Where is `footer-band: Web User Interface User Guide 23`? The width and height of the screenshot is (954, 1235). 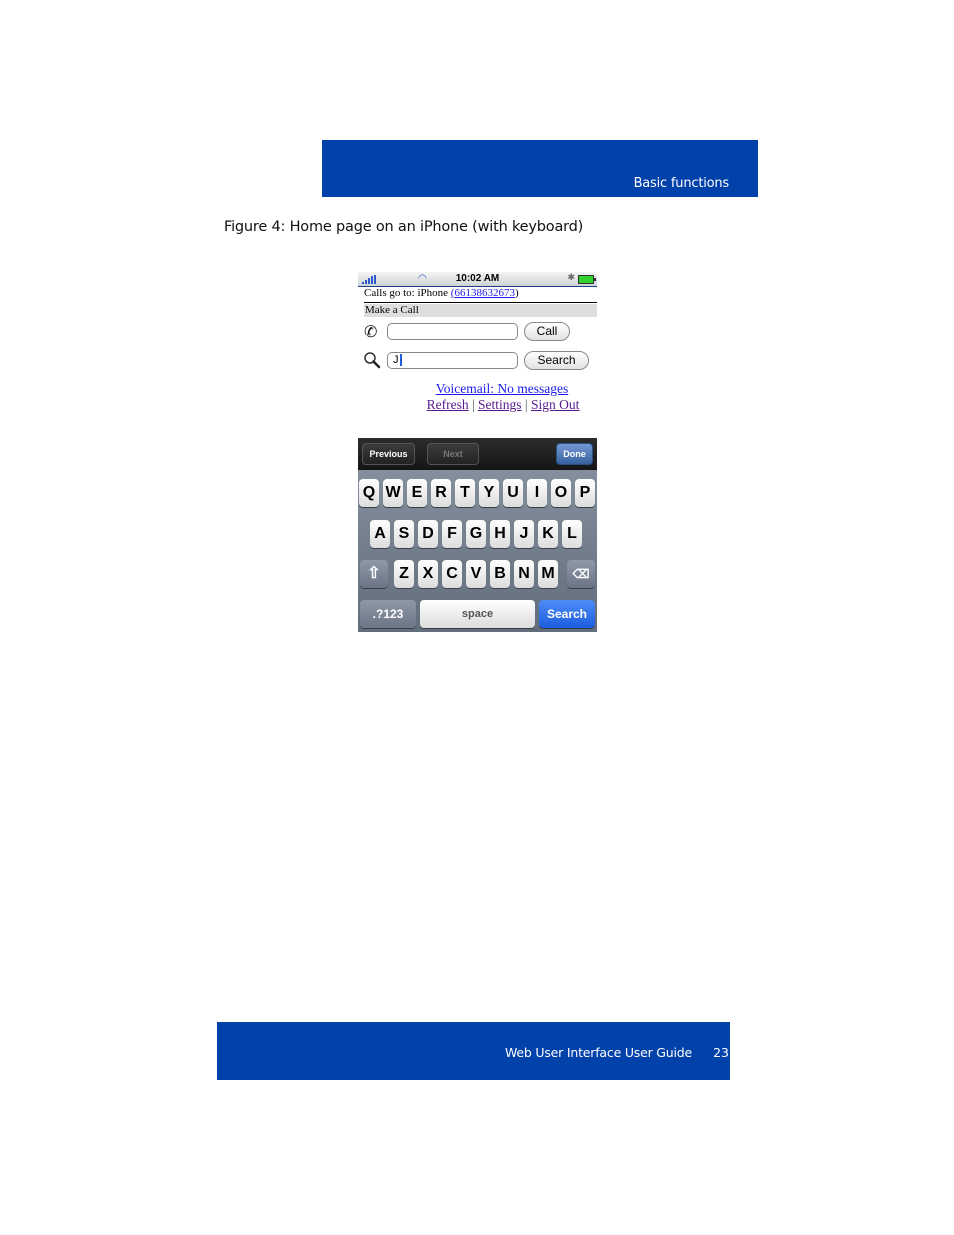 footer-band: Web User Interface User Guide 23 is located at coordinates (473, 1051).